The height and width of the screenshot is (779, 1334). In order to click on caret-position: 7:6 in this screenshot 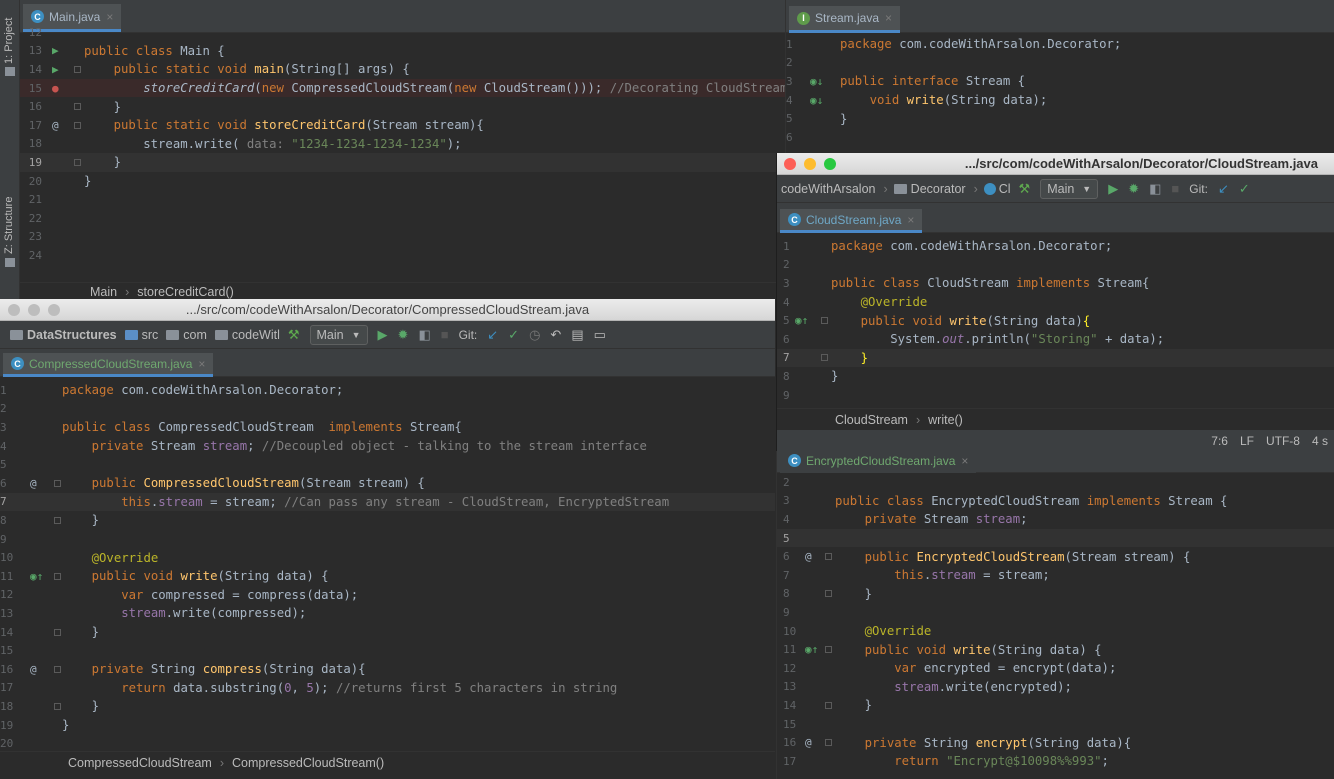, I will do `click(1219, 441)`.